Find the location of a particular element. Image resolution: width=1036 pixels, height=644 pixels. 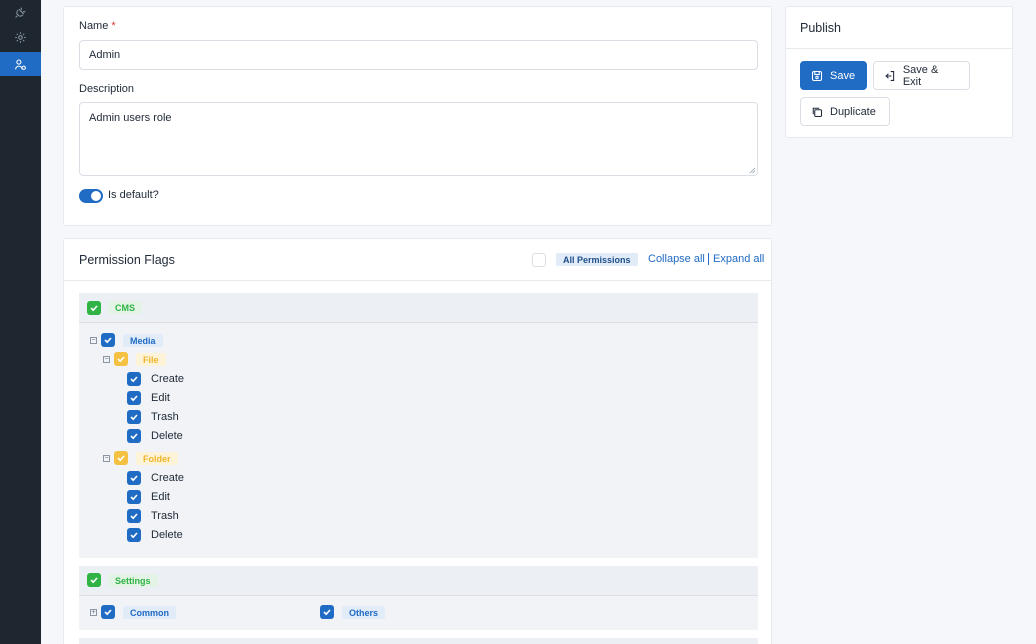

resize-handle-icon is located at coordinates (752, 170).